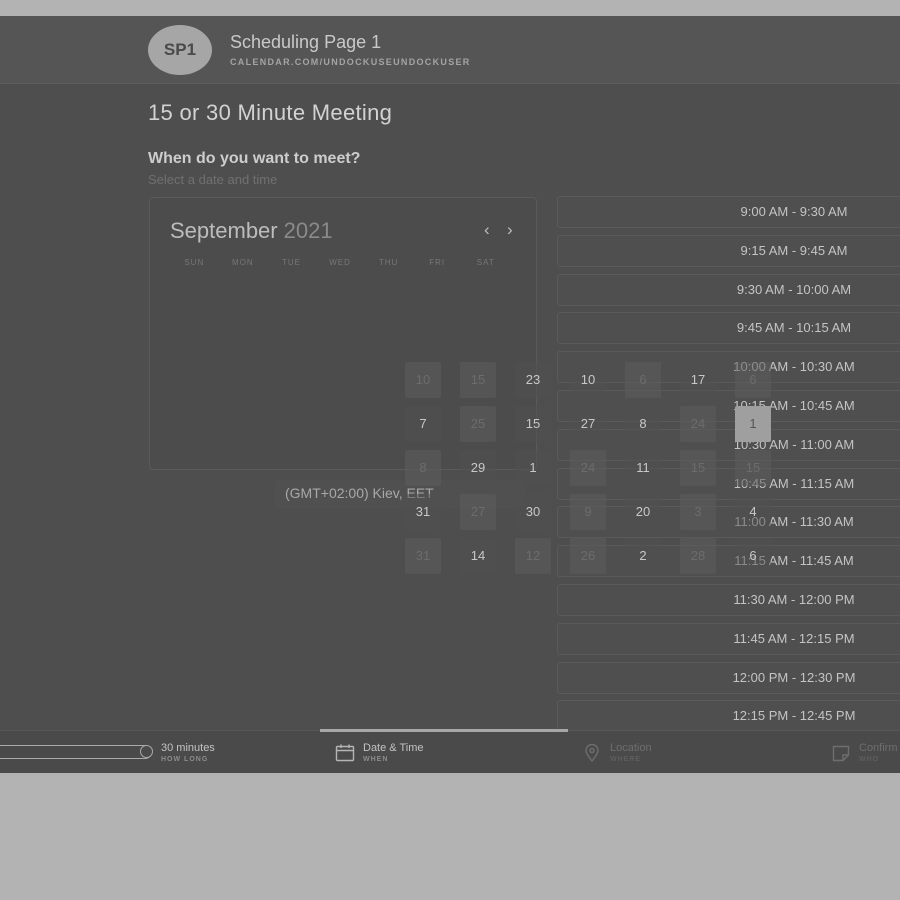 Image resolution: width=900 pixels, height=900 pixels. I want to click on time-slot-button: 11:45 AM - 12:15 PM, so click(728, 638).